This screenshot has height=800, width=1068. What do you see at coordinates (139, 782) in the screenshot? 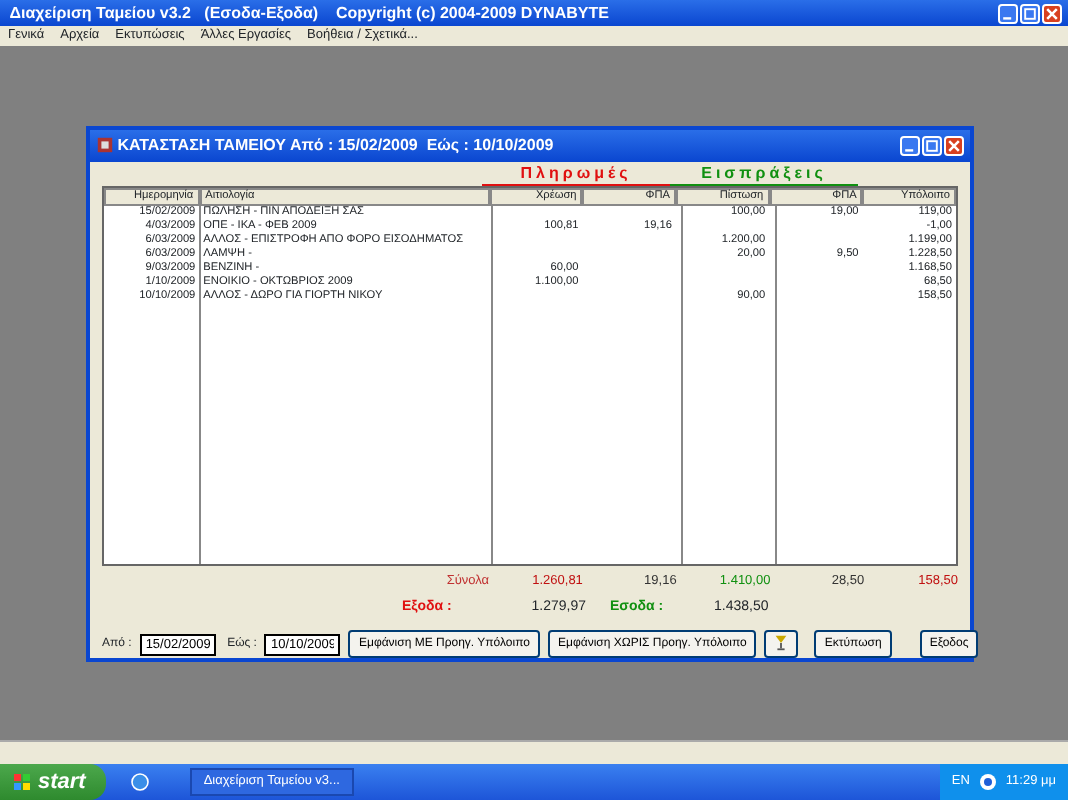
I see `browser-icon` at bounding box center [139, 782].